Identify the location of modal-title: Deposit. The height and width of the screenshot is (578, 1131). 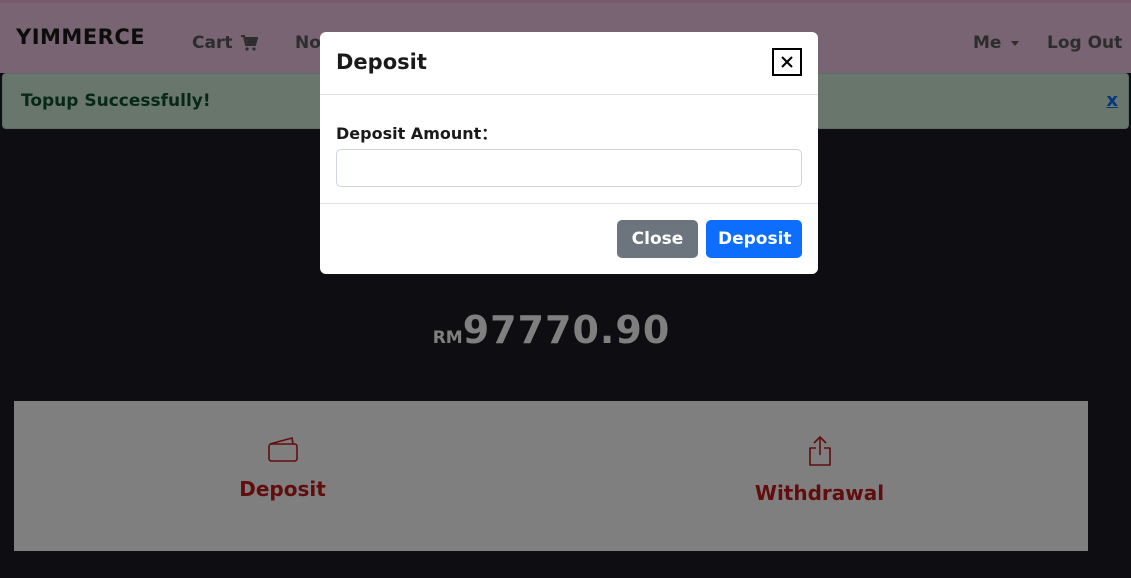
(381, 62).